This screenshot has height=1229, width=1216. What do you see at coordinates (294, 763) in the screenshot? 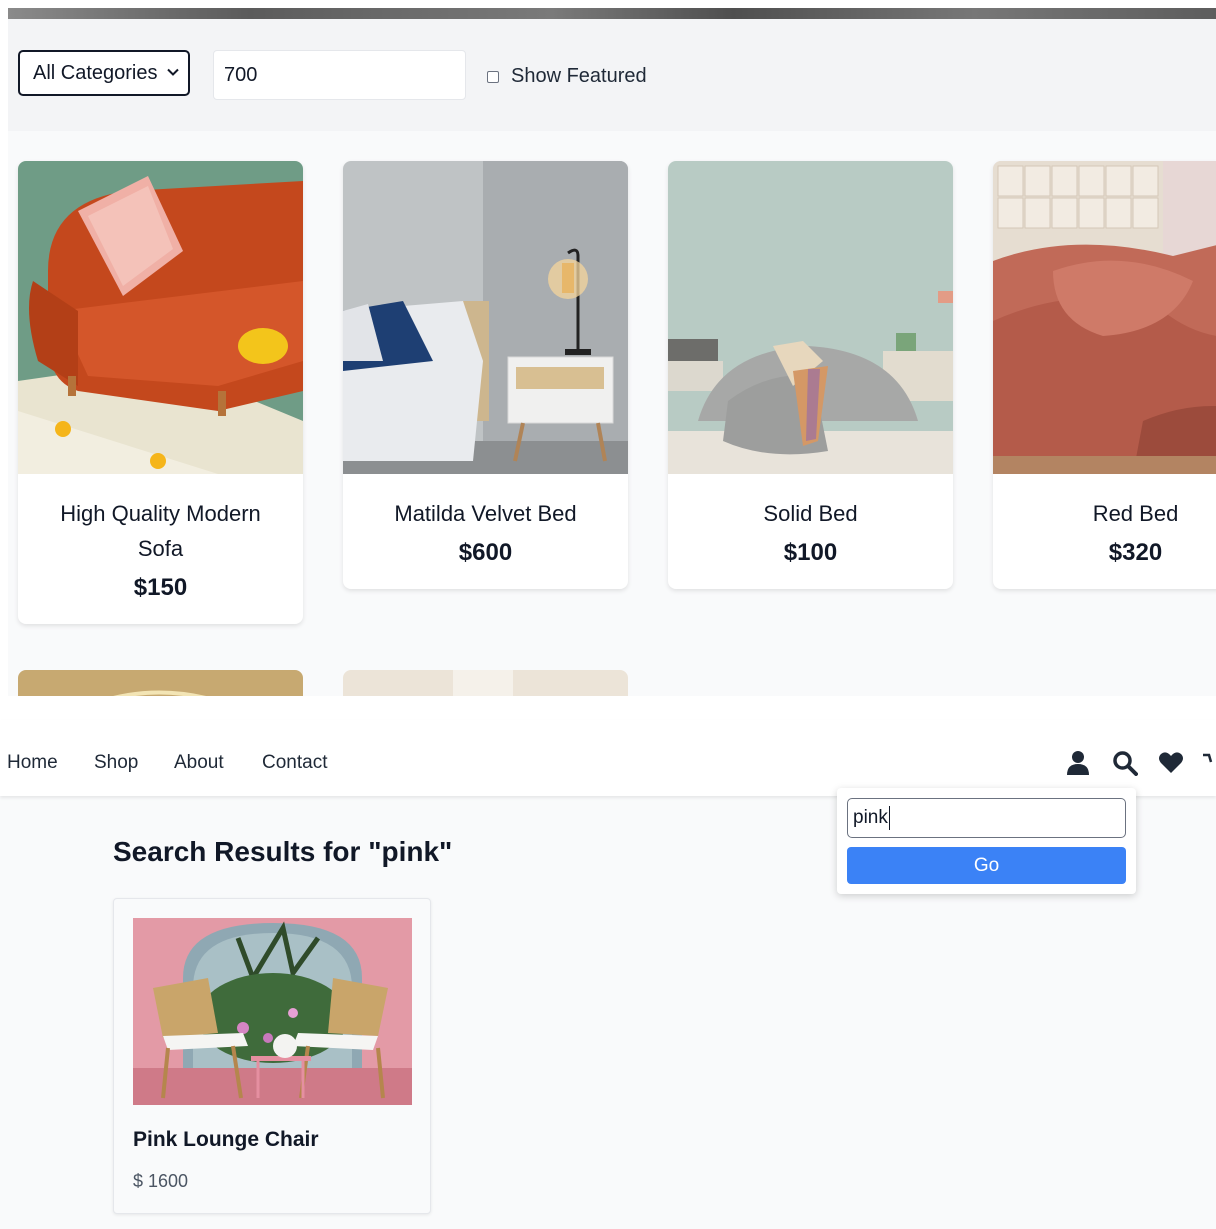
I see `nav-link-contact: Contact` at bounding box center [294, 763].